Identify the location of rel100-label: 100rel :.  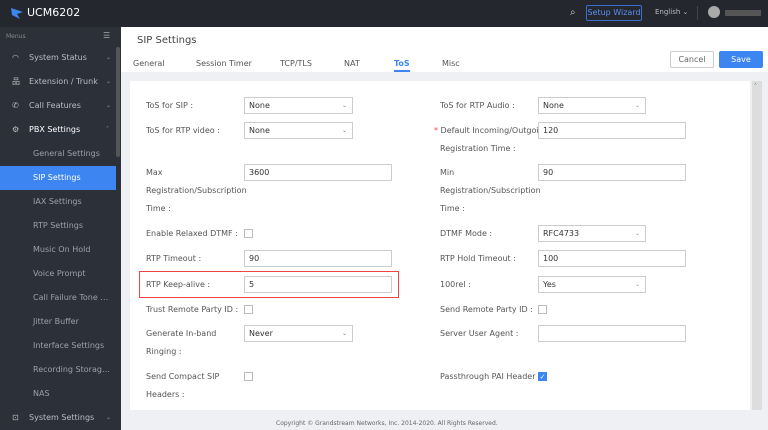
(455, 284).